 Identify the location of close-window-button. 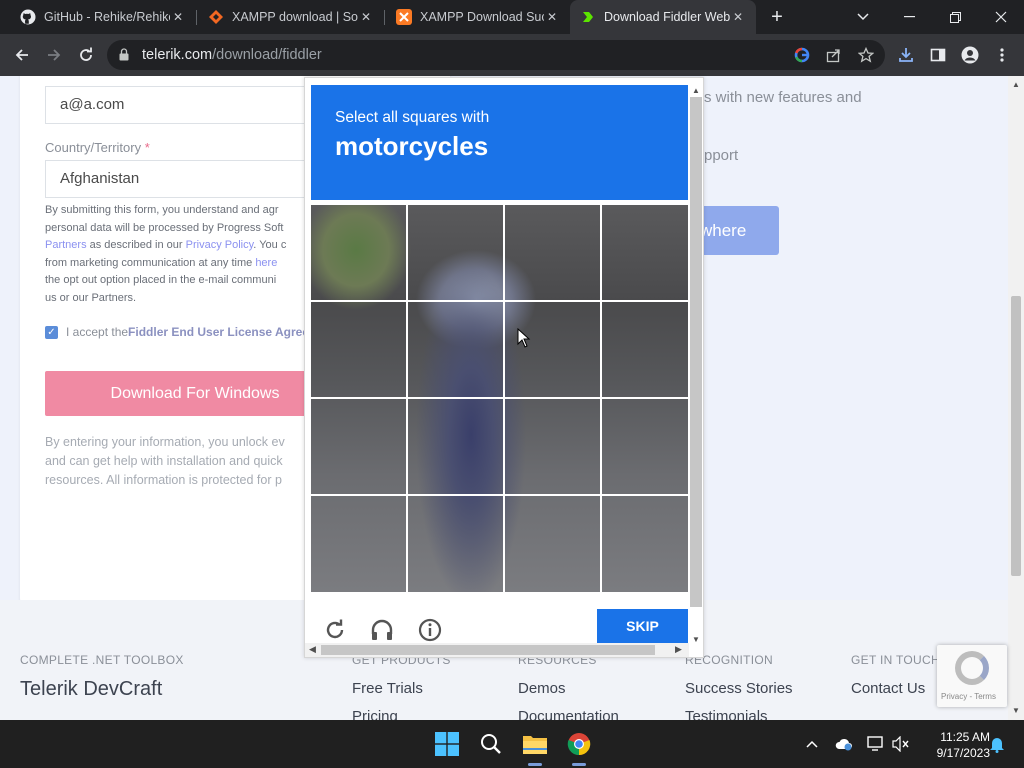
(1001, 17).